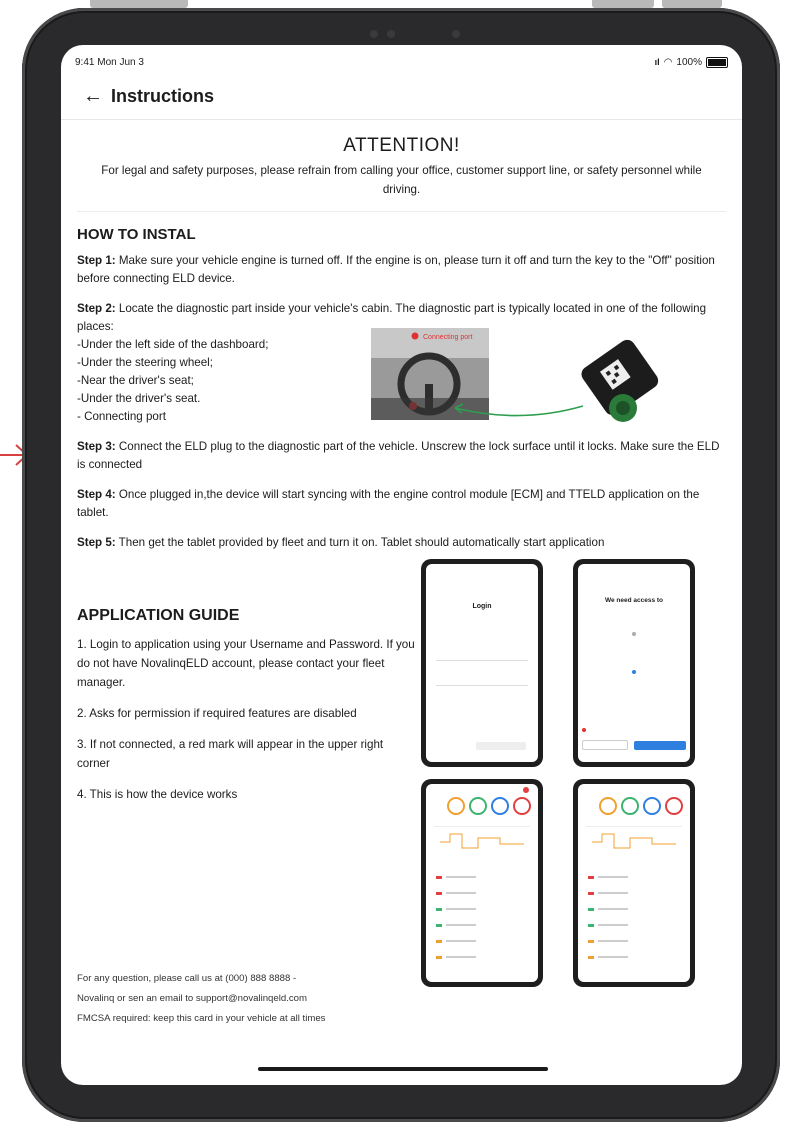 Image resolution: width=787 pixels, height=1124 pixels. Describe the element at coordinates (163, 95) in the screenshot. I see `page-title: Instructions` at that location.